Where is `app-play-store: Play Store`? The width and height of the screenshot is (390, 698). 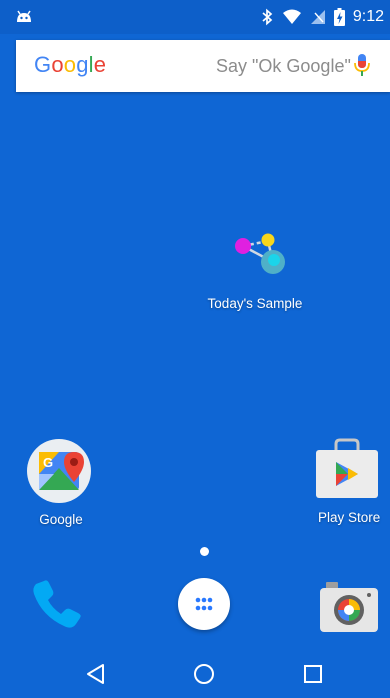 app-play-store: Play Store is located at coordinates (345, 486).